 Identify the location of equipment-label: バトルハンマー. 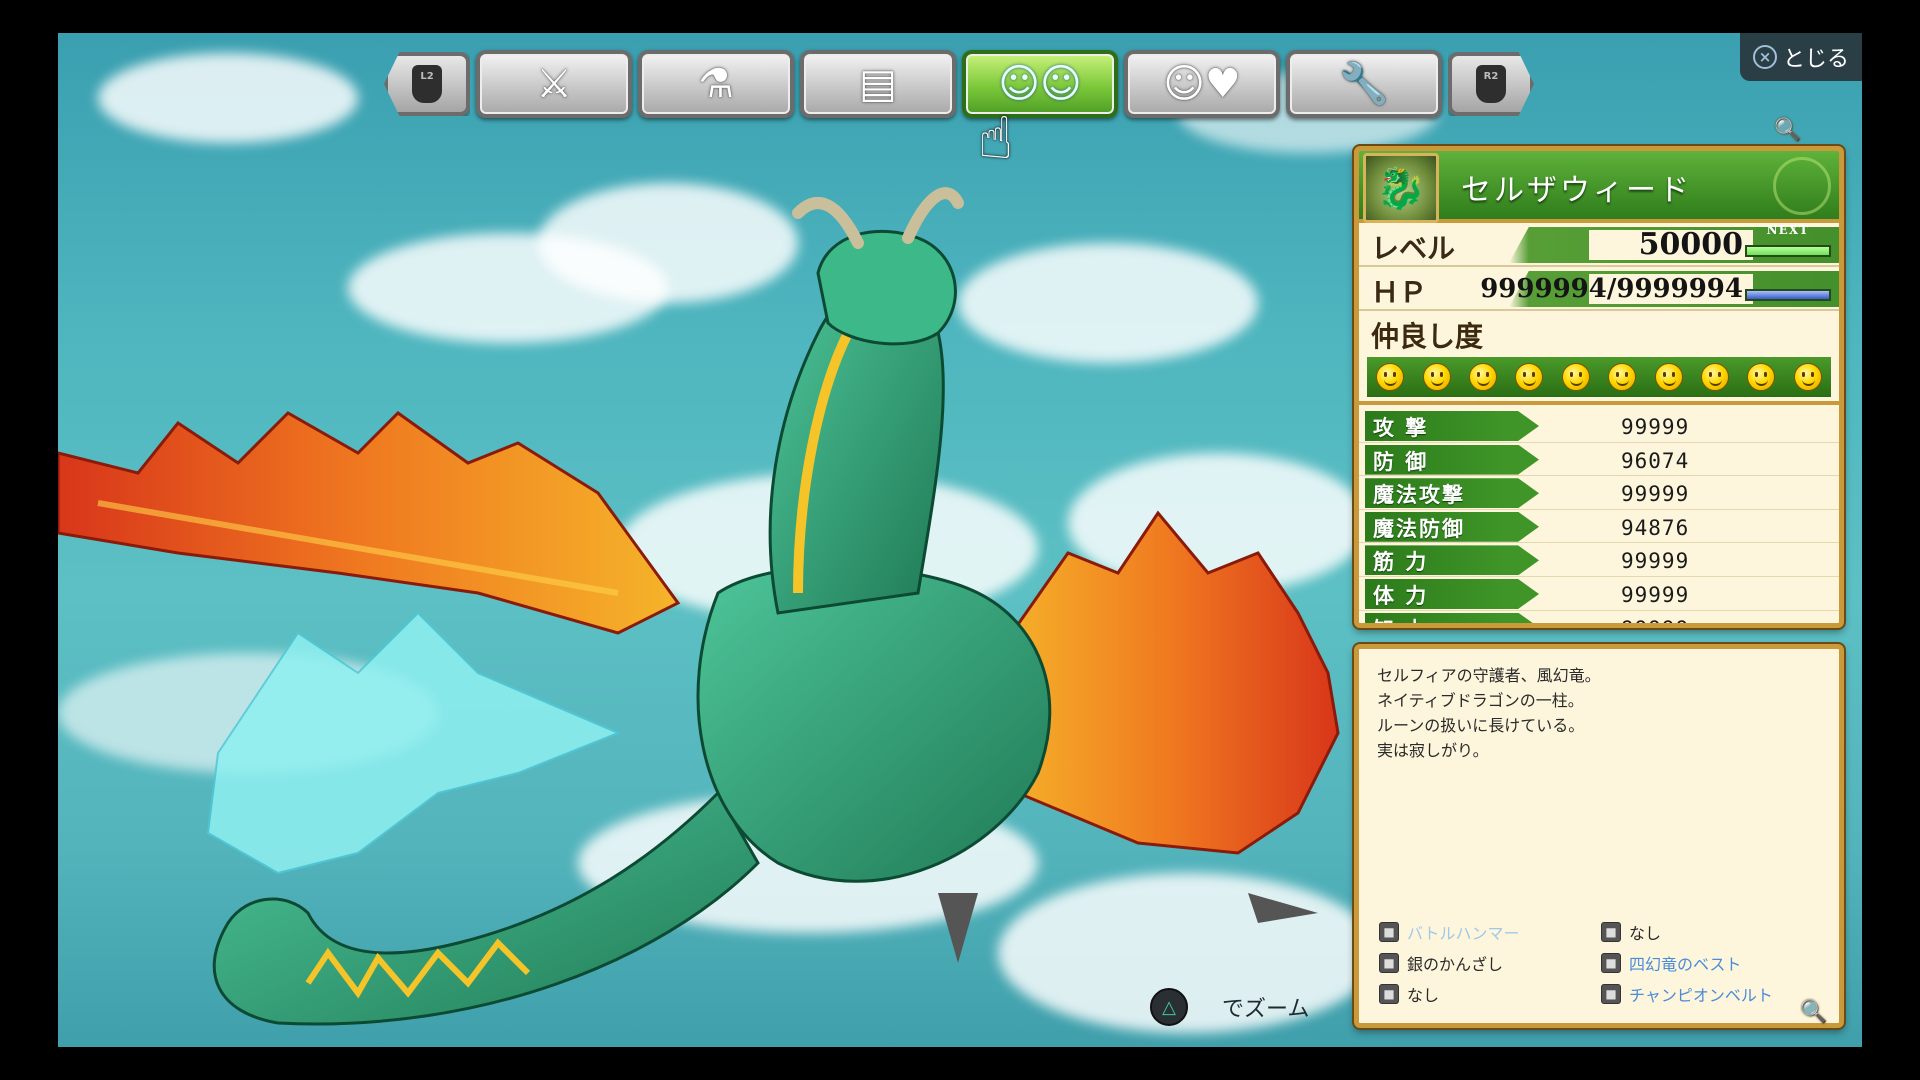
(1463, 933).